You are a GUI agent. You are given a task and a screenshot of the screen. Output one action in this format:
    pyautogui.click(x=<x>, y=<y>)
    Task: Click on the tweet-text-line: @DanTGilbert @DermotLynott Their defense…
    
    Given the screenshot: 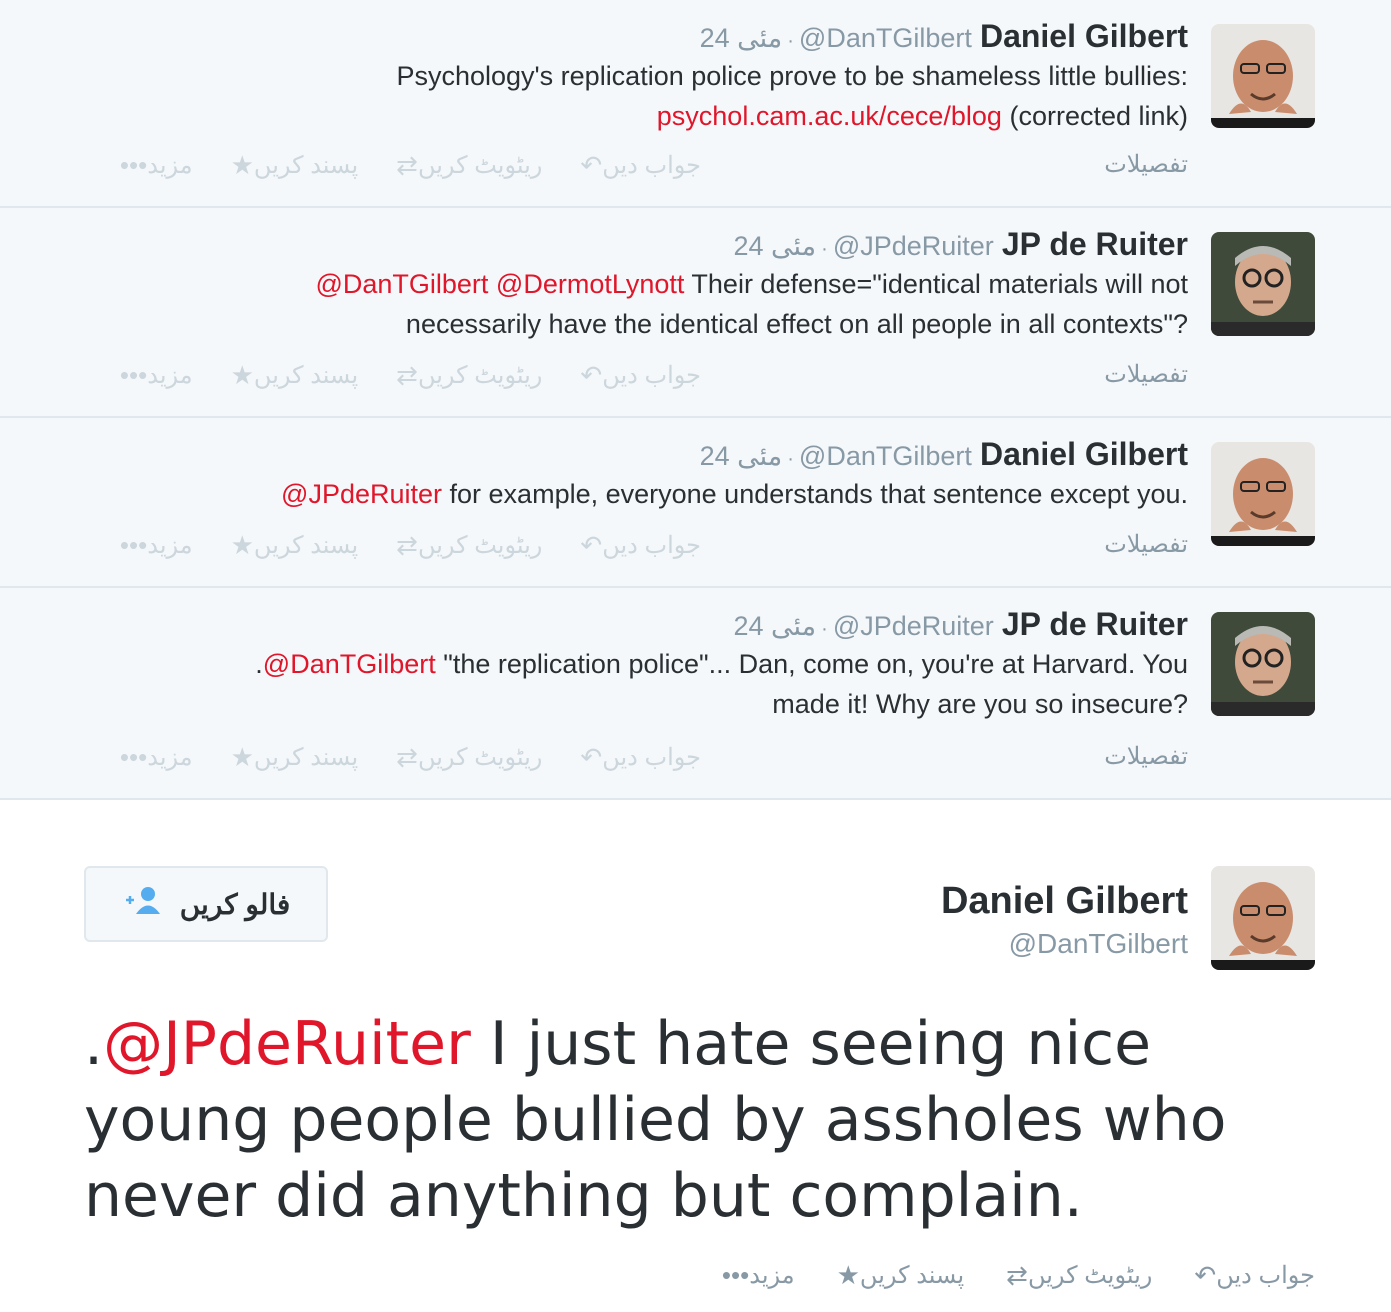 What is the action you would take?
    pyautogui.click(x=751, y=284)
    